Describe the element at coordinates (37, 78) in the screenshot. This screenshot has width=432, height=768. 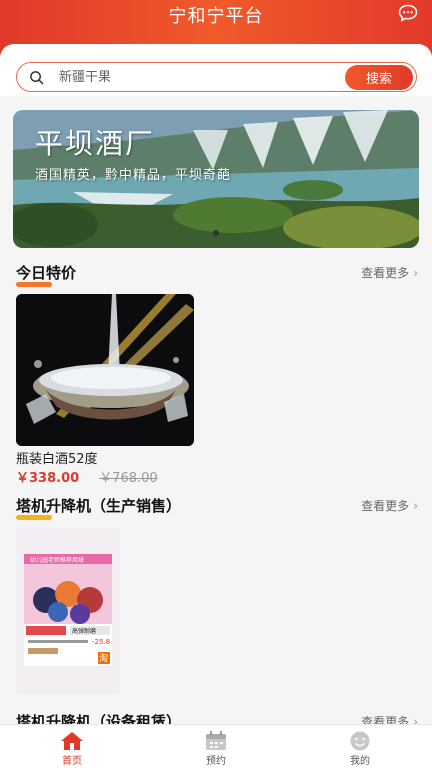
I see `search-icon` at that location.